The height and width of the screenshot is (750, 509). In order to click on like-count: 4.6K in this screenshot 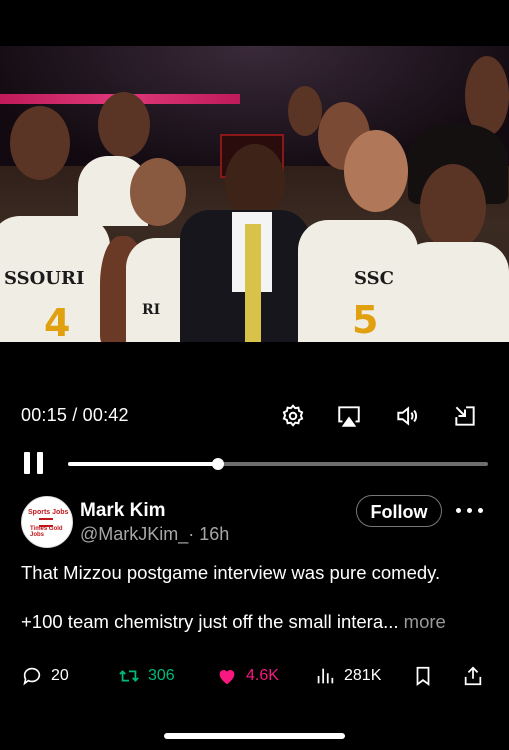, I will do `click(262, 675)`.